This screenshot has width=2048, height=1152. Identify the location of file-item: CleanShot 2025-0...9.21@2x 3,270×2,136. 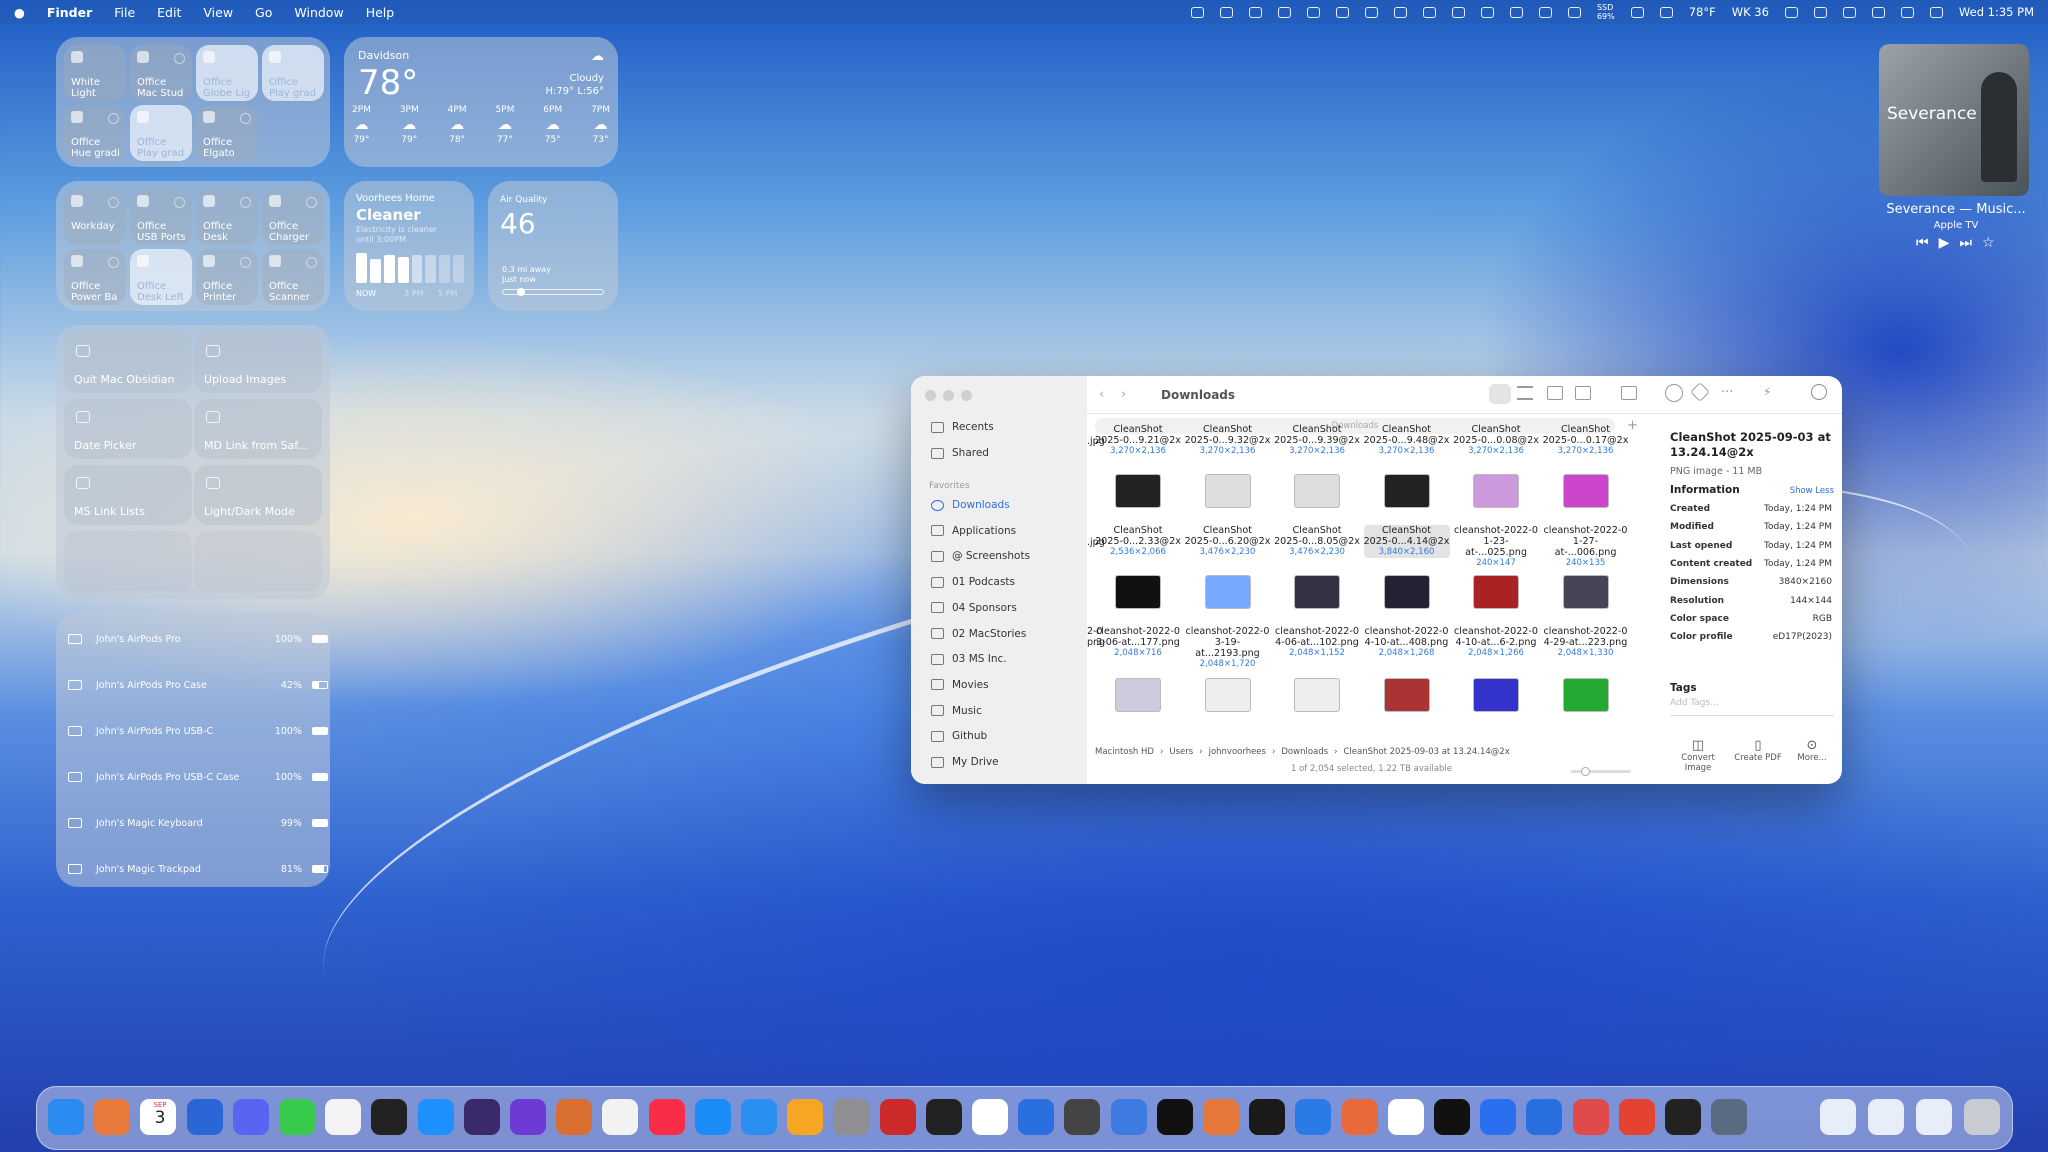
(1138, 440).